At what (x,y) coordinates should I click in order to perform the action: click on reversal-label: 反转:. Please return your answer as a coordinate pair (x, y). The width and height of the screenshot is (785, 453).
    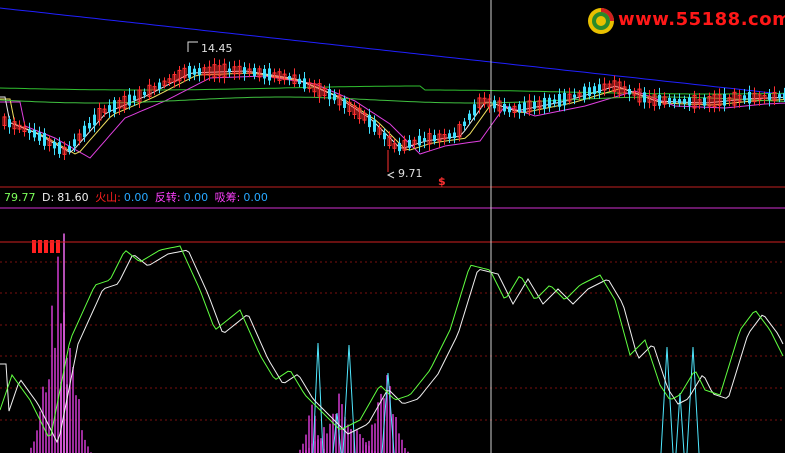
    Looking at the image, I should click on (167, 197).